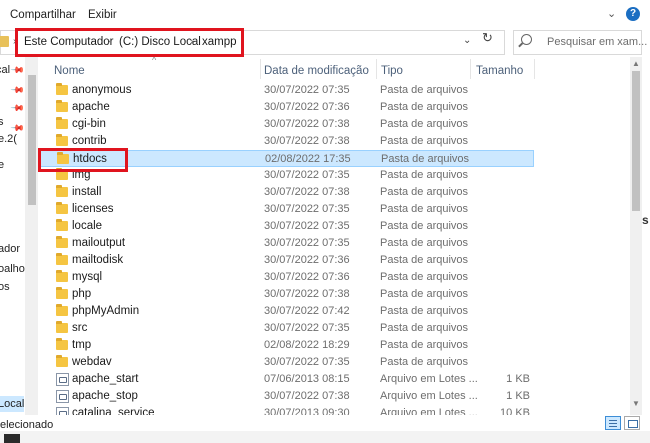 This screenshot has width=650, height=443. Describe the element at coordinates (113, 411) in the screenshot. I see `file-name: catalina_service` at that location.